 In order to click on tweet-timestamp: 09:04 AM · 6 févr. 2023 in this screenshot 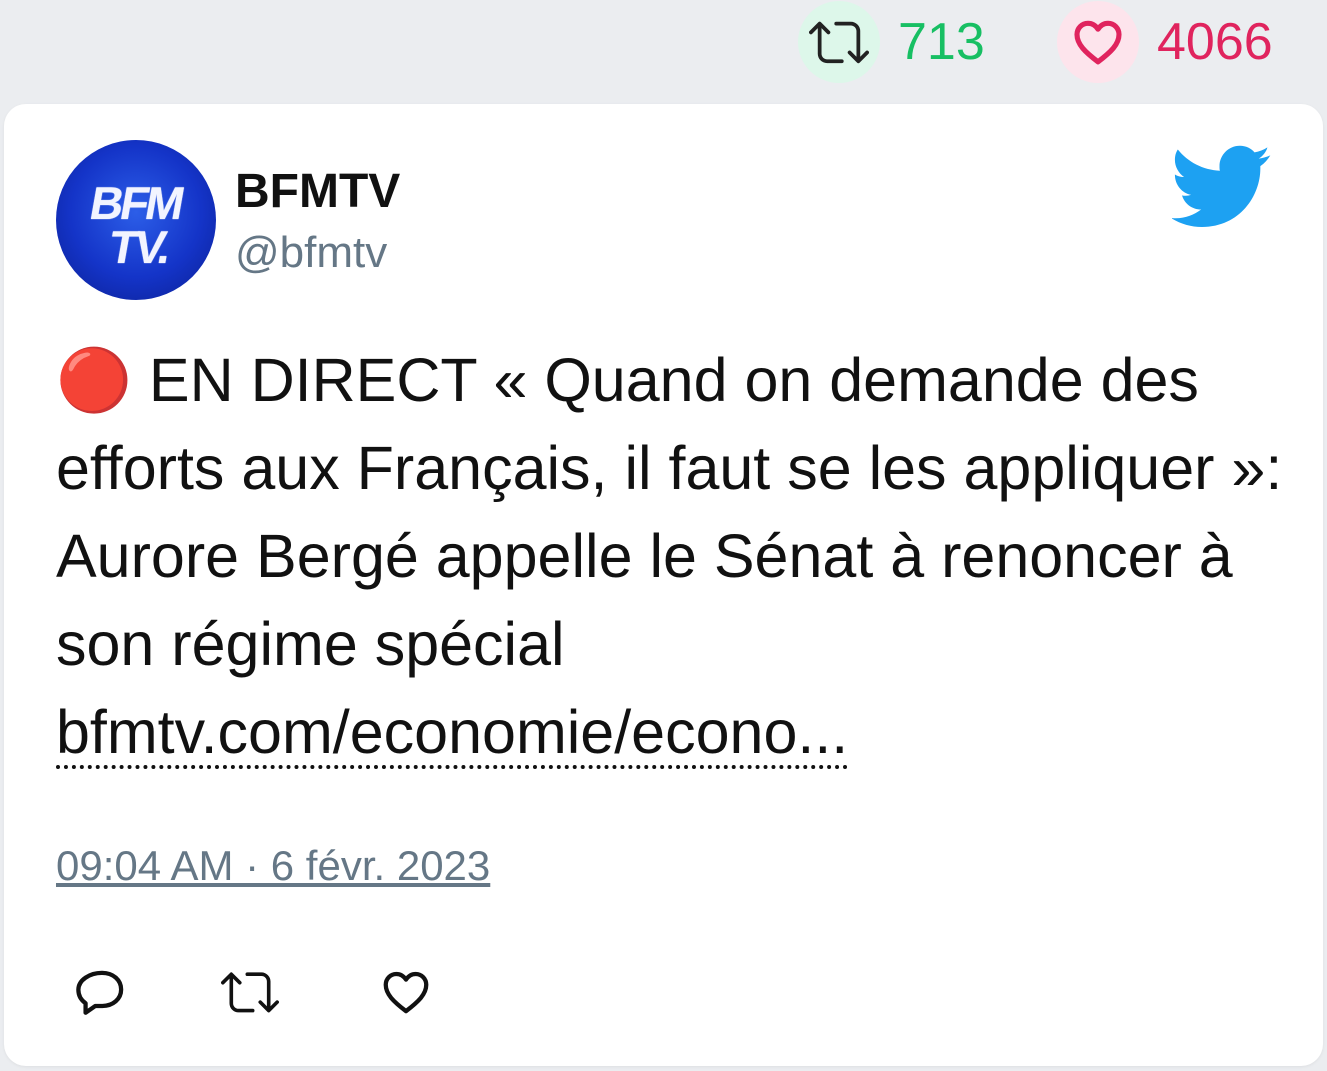, I will do `click(273, 866)`.